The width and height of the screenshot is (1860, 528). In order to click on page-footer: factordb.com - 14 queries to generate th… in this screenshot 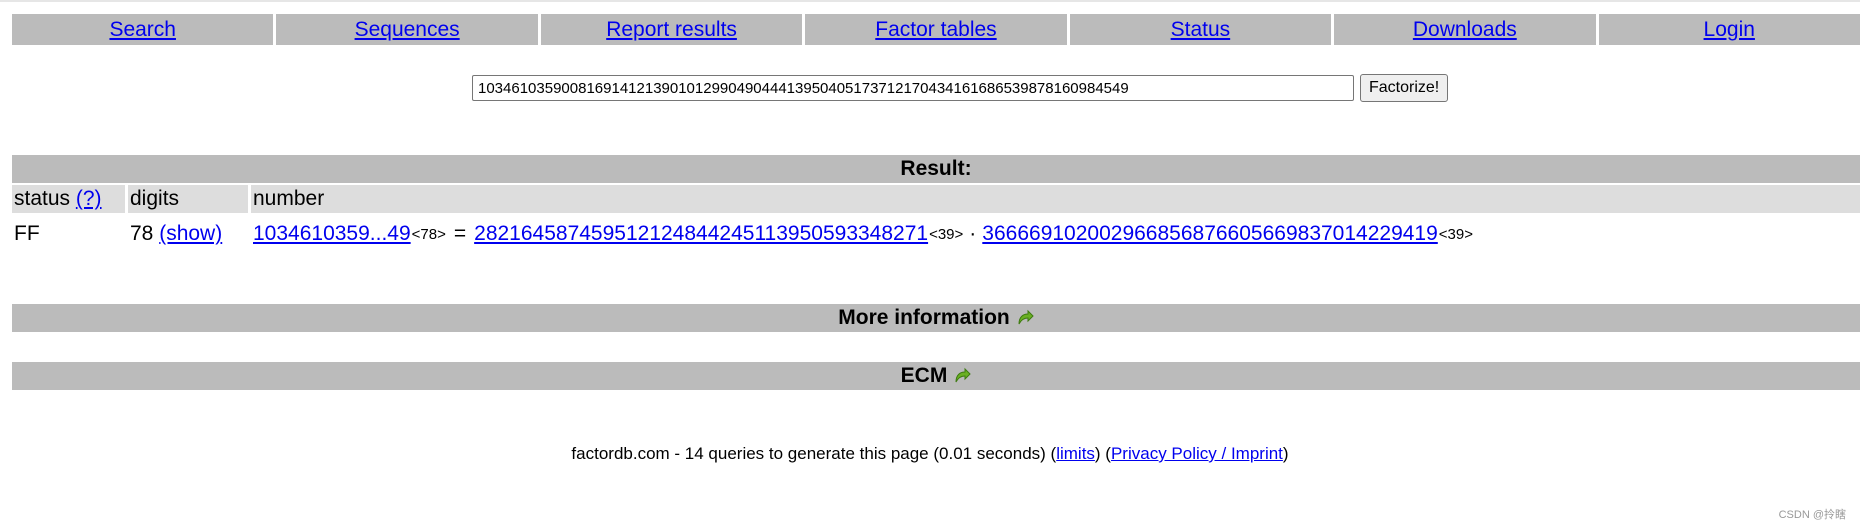, I will do `click(930, 454)`.